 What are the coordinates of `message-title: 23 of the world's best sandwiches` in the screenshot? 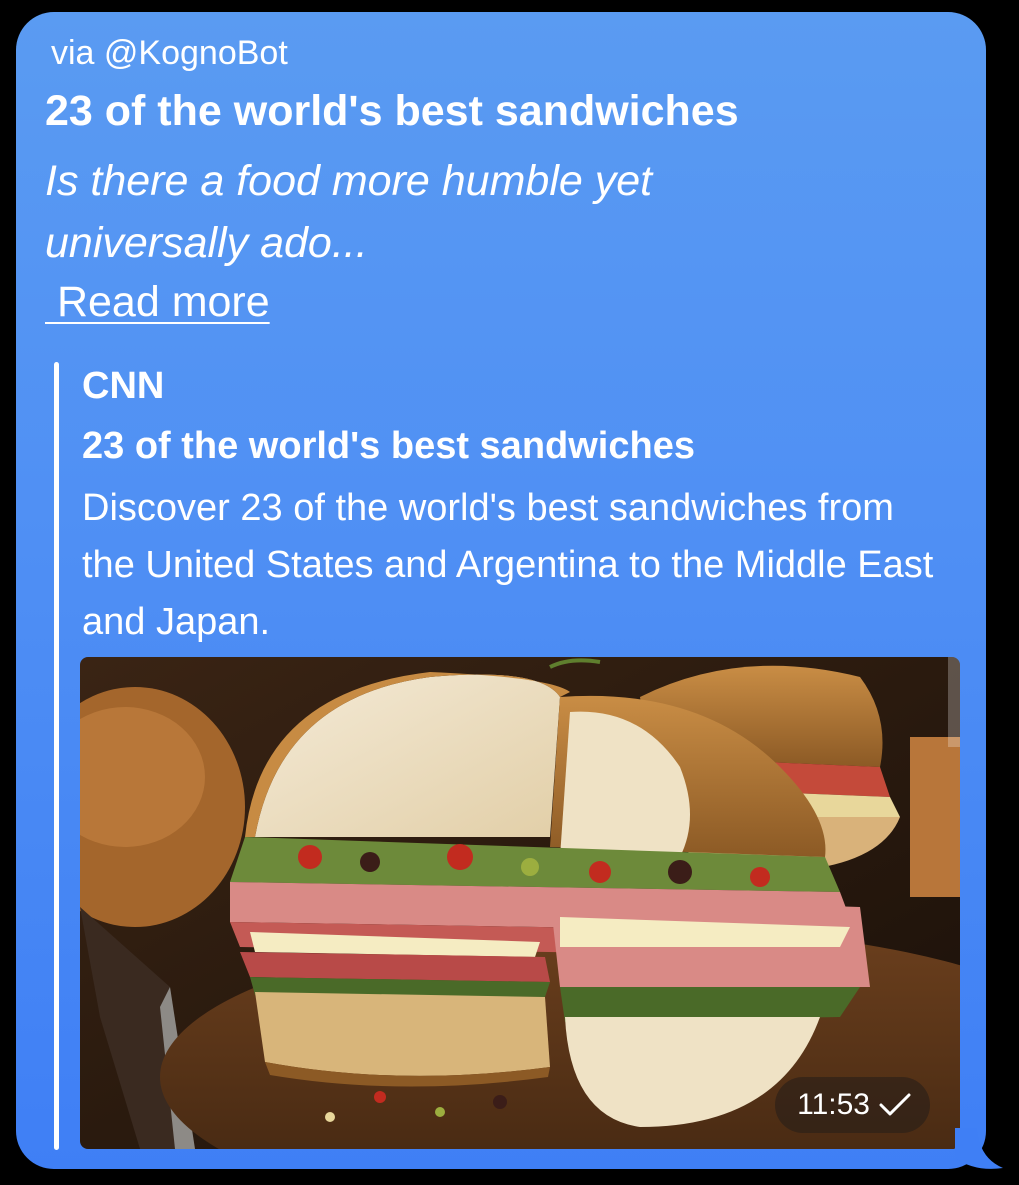 It's located at (392, 111).